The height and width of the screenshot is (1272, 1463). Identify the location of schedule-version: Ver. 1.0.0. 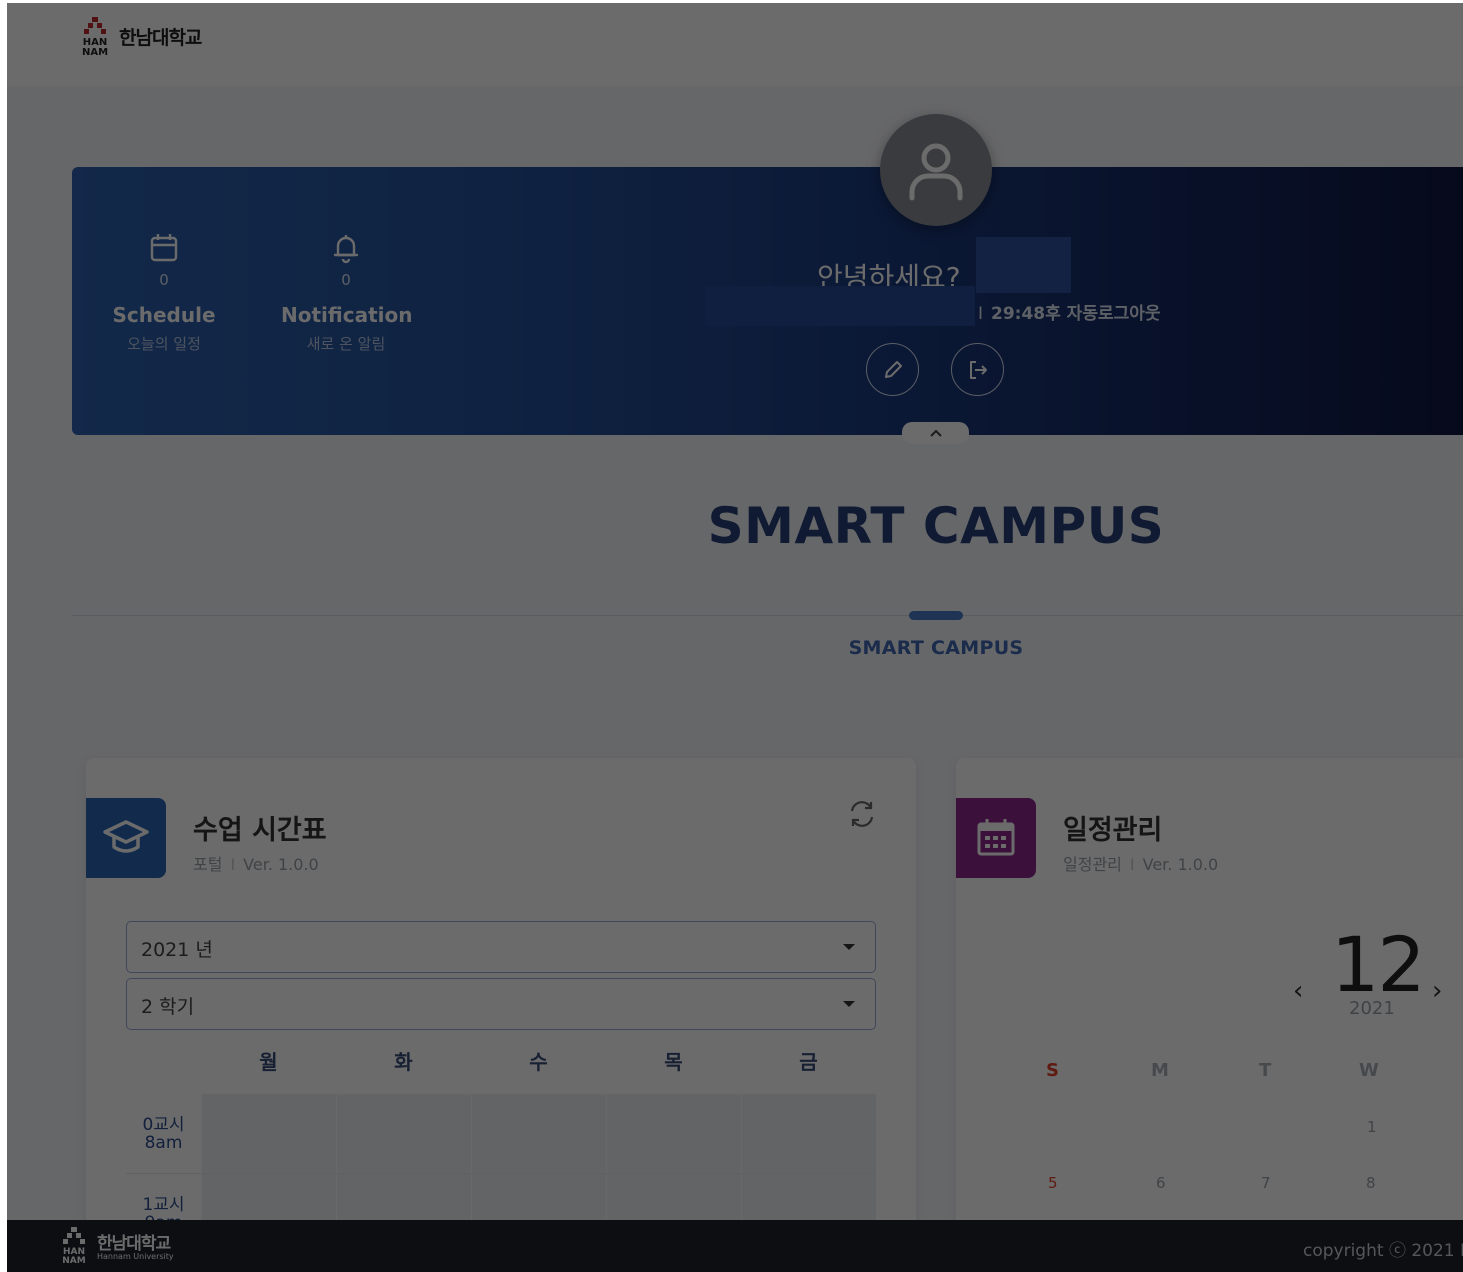
(1180, 864).